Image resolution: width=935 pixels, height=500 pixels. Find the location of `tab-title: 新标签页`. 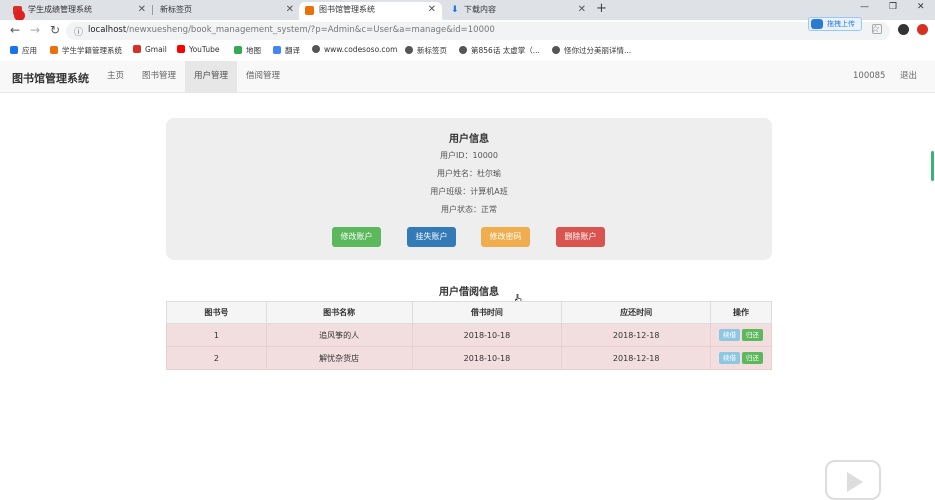

tab-title: 新标签页 is located at coordinates (176, 9).